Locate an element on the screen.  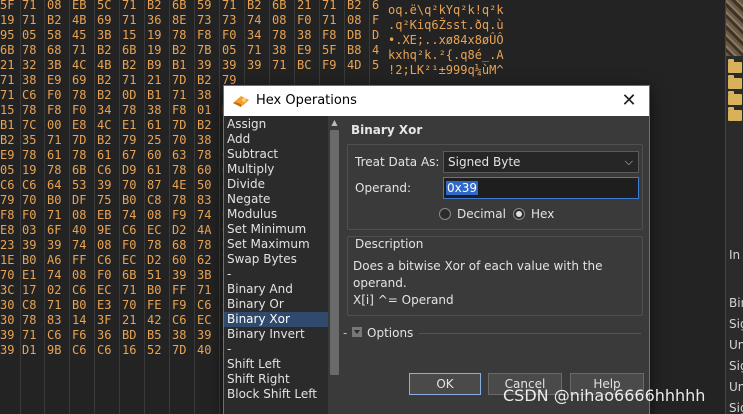
hex-byte: 23 is located at coordinates (7, 245).